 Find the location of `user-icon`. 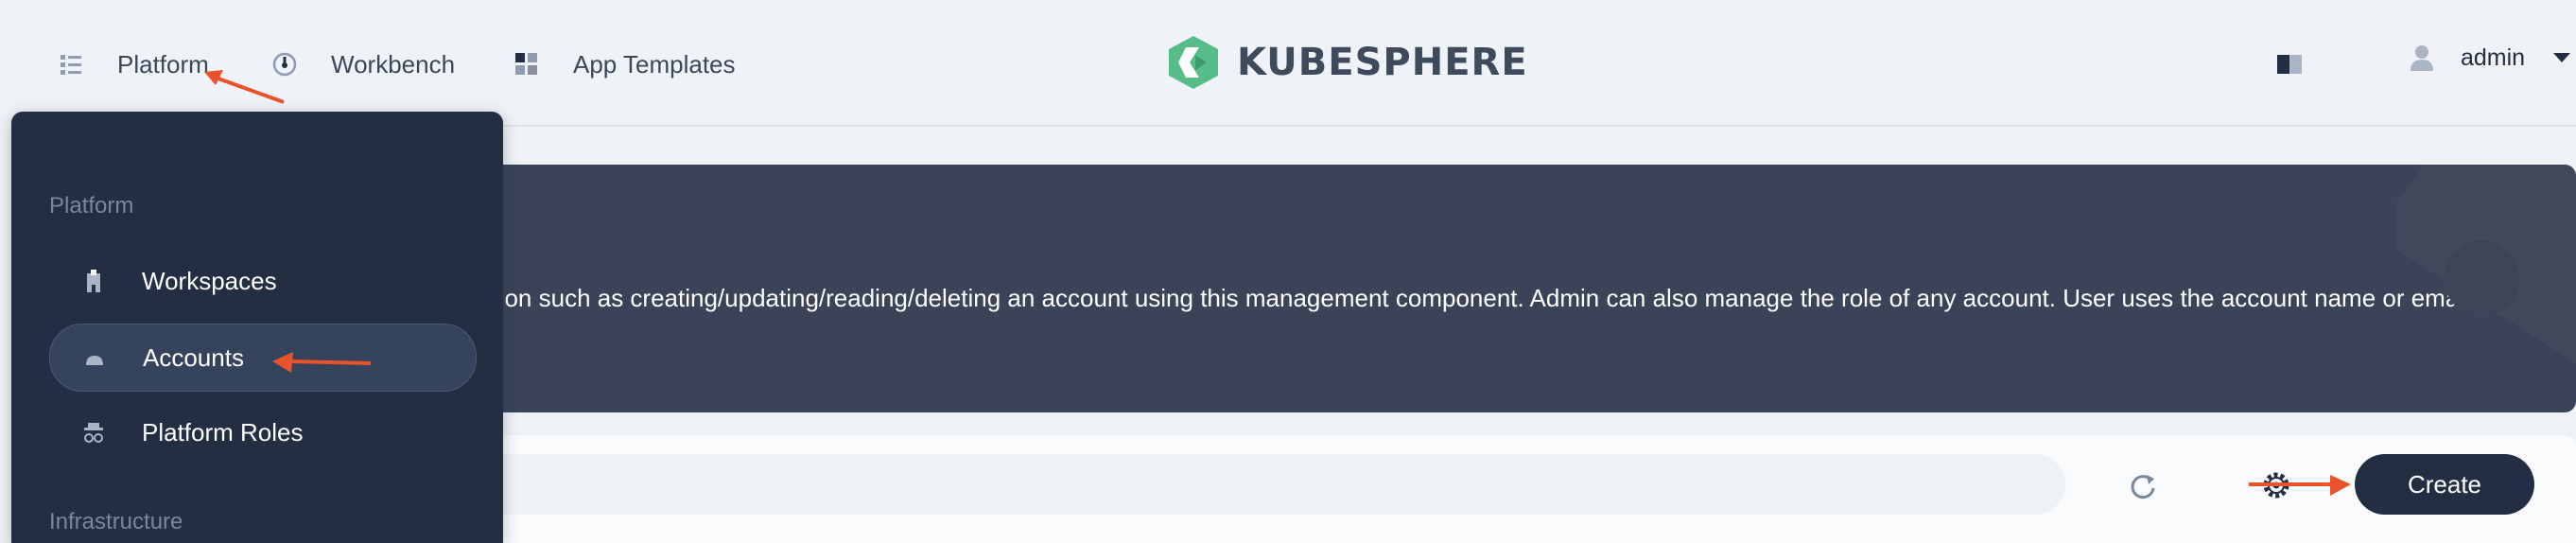

user-icon is located at coordinates (2422, 58).